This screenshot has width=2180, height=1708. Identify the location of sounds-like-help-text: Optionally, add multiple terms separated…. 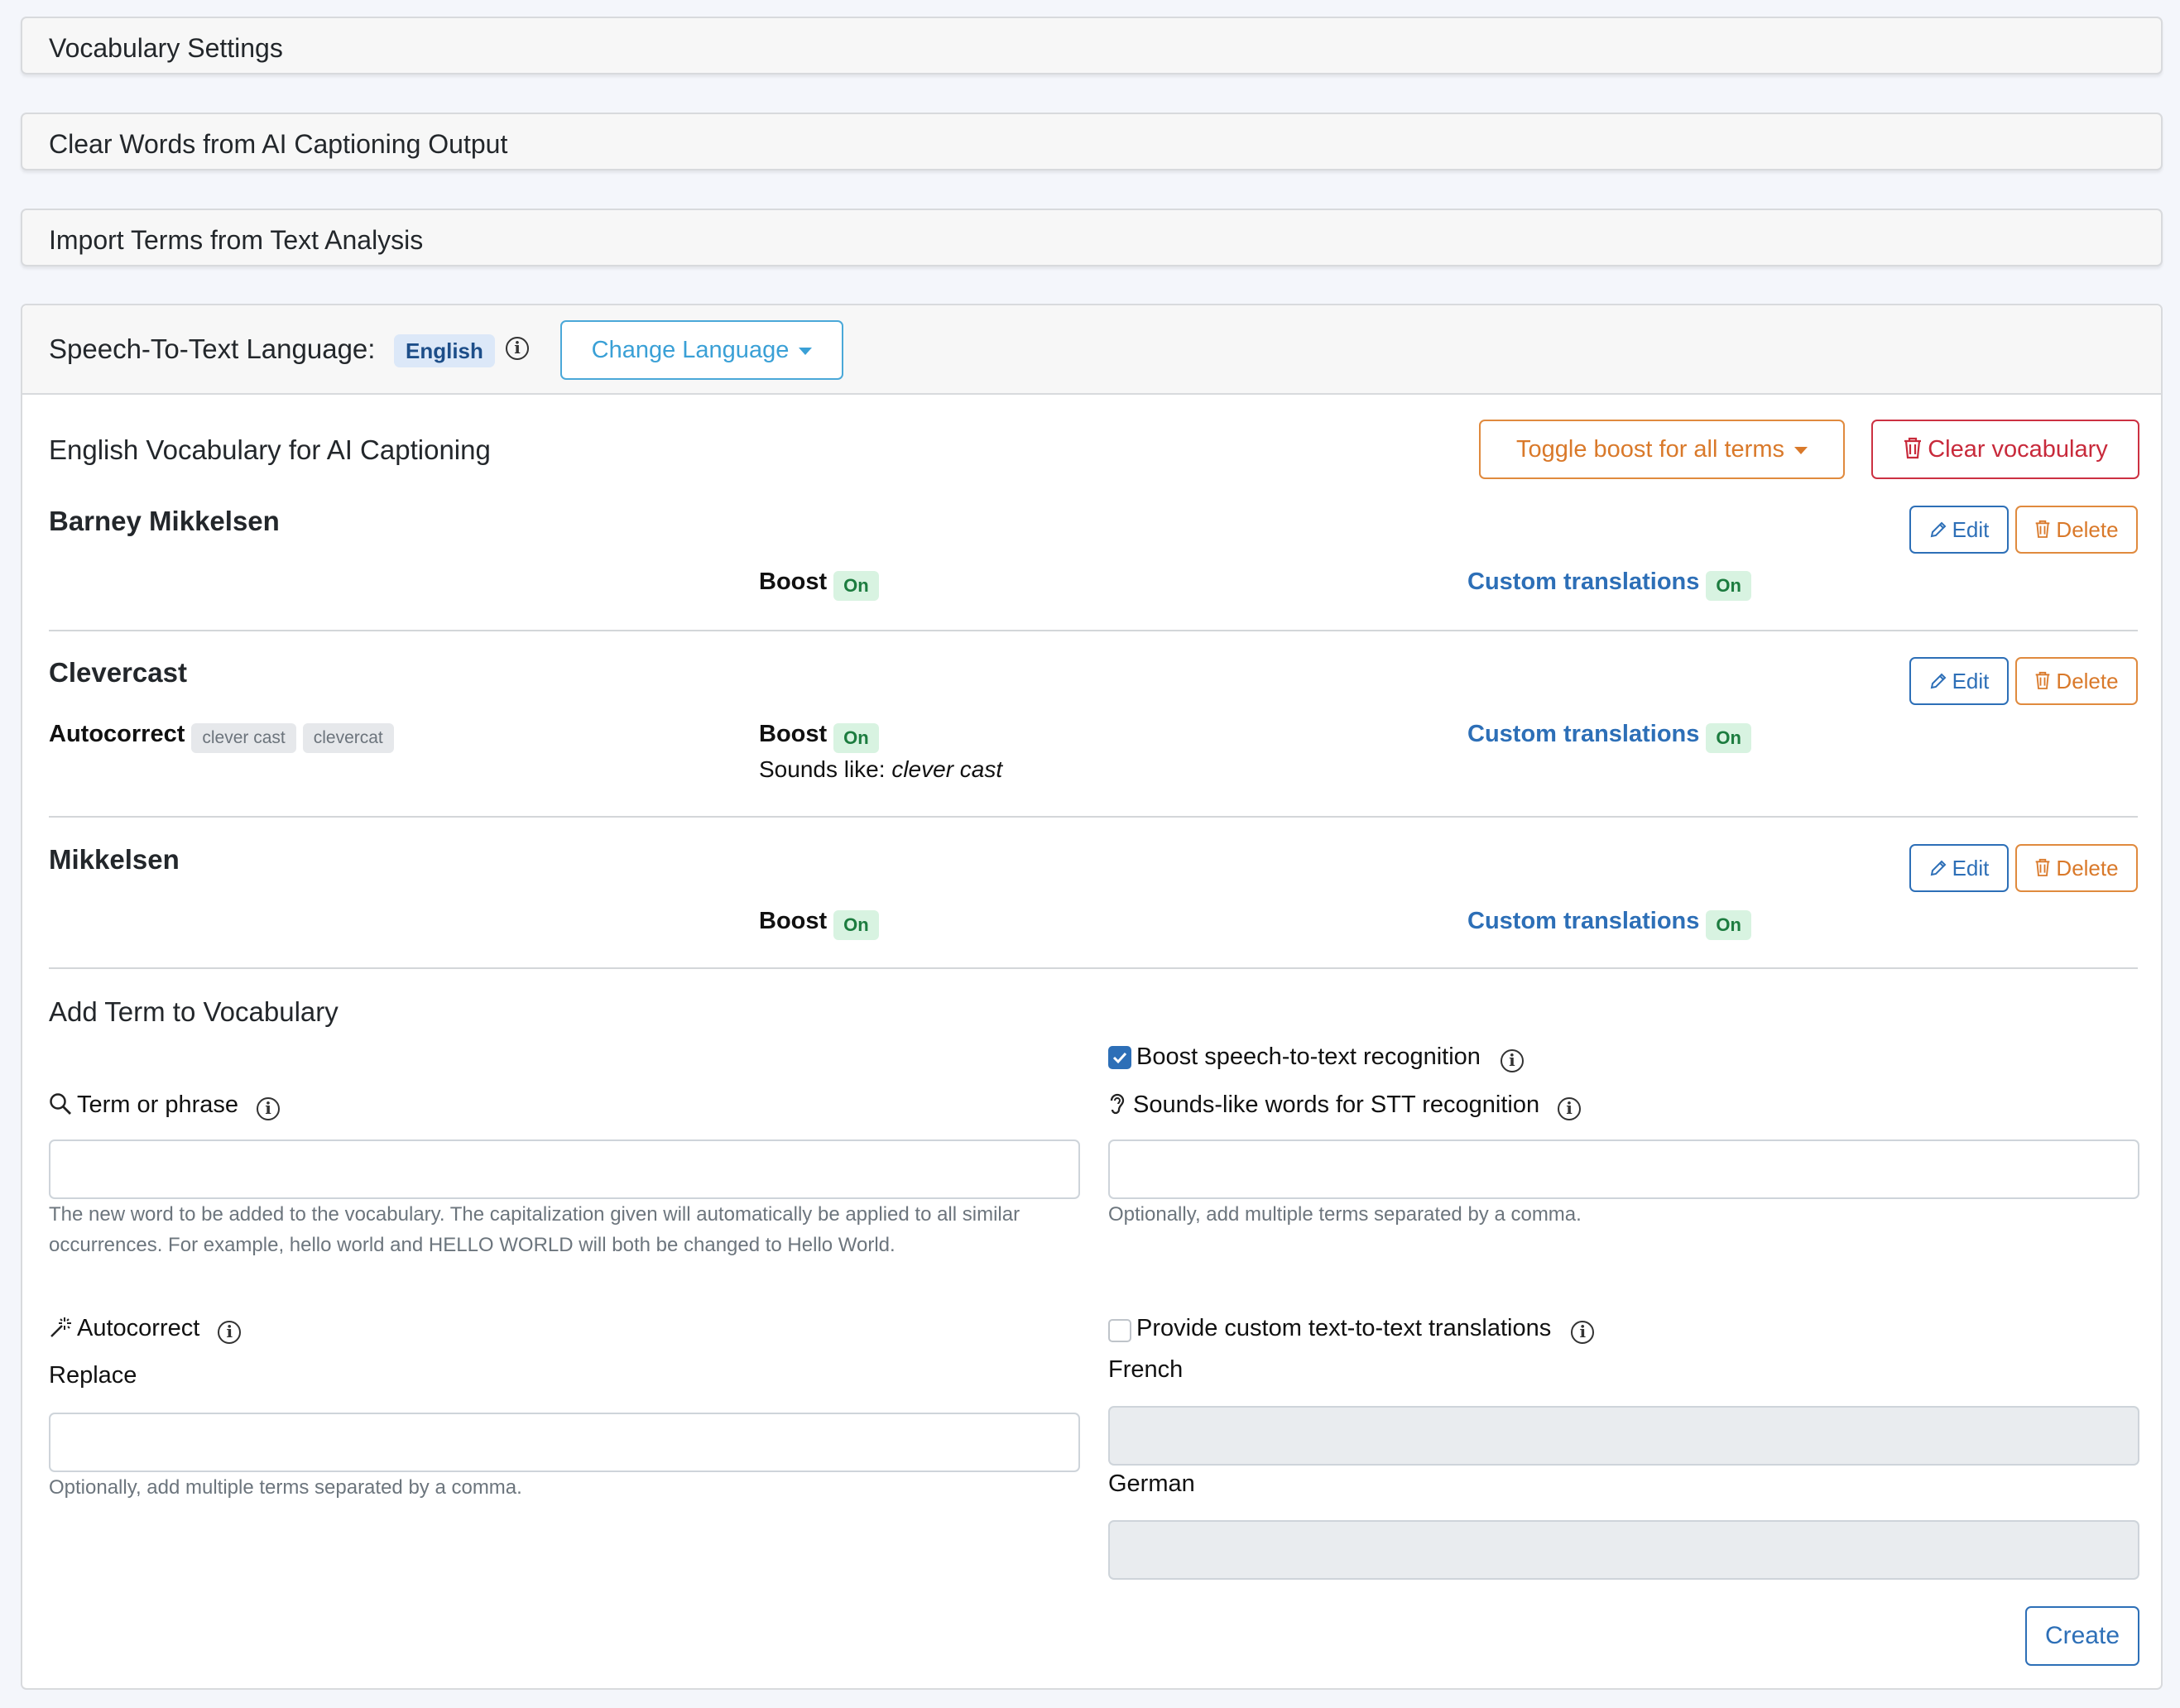
(1345, 1214).